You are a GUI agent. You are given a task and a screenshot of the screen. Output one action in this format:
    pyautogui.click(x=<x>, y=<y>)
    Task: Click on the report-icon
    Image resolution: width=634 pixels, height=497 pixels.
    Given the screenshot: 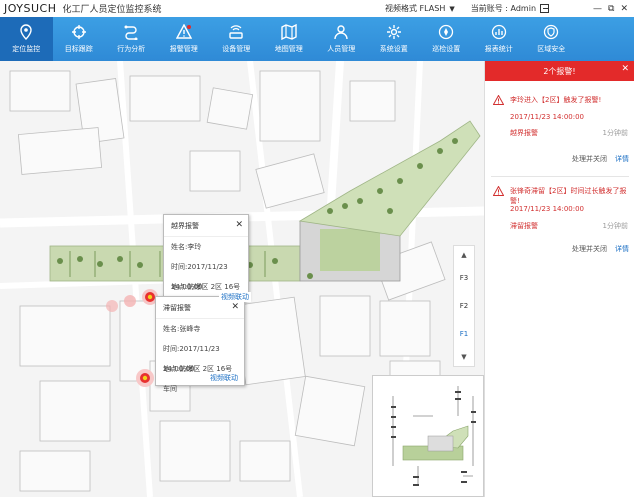 What is the action you would take?
    pyautogui.click(x=499, y=32)
    